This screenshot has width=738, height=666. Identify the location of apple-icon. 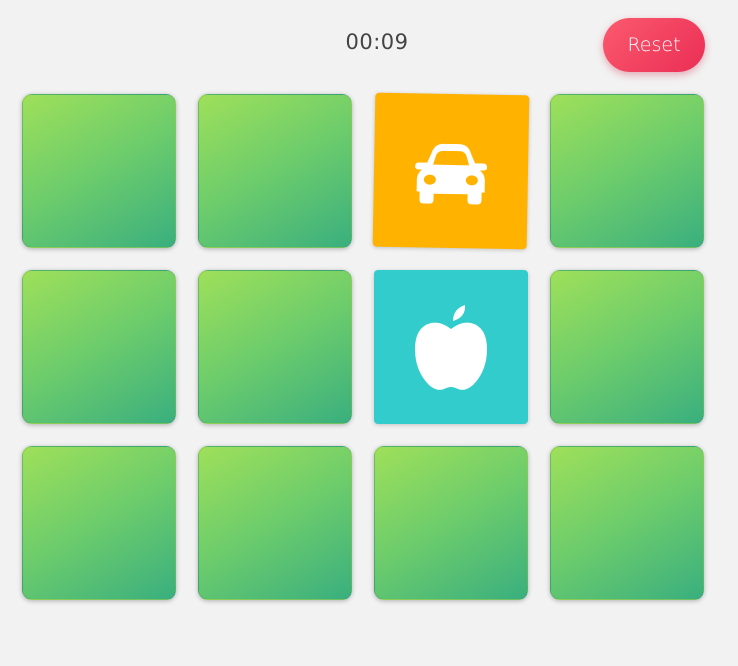
(451, 347).